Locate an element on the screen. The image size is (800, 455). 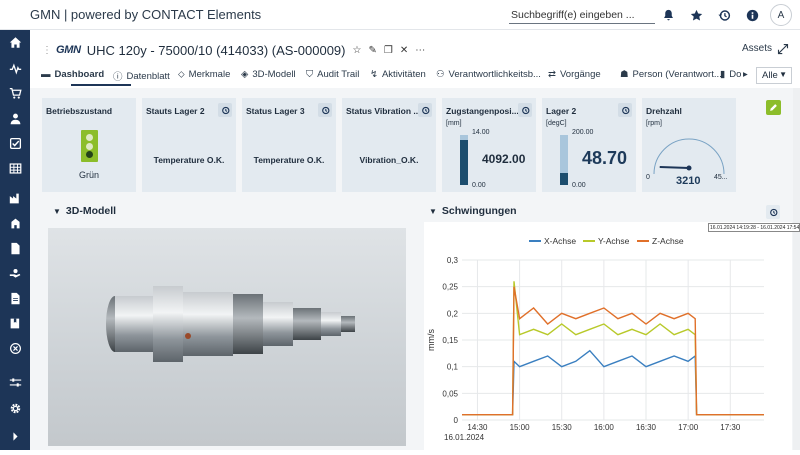
x-tick-label: 17:00 is located at coordinates (688, 427).